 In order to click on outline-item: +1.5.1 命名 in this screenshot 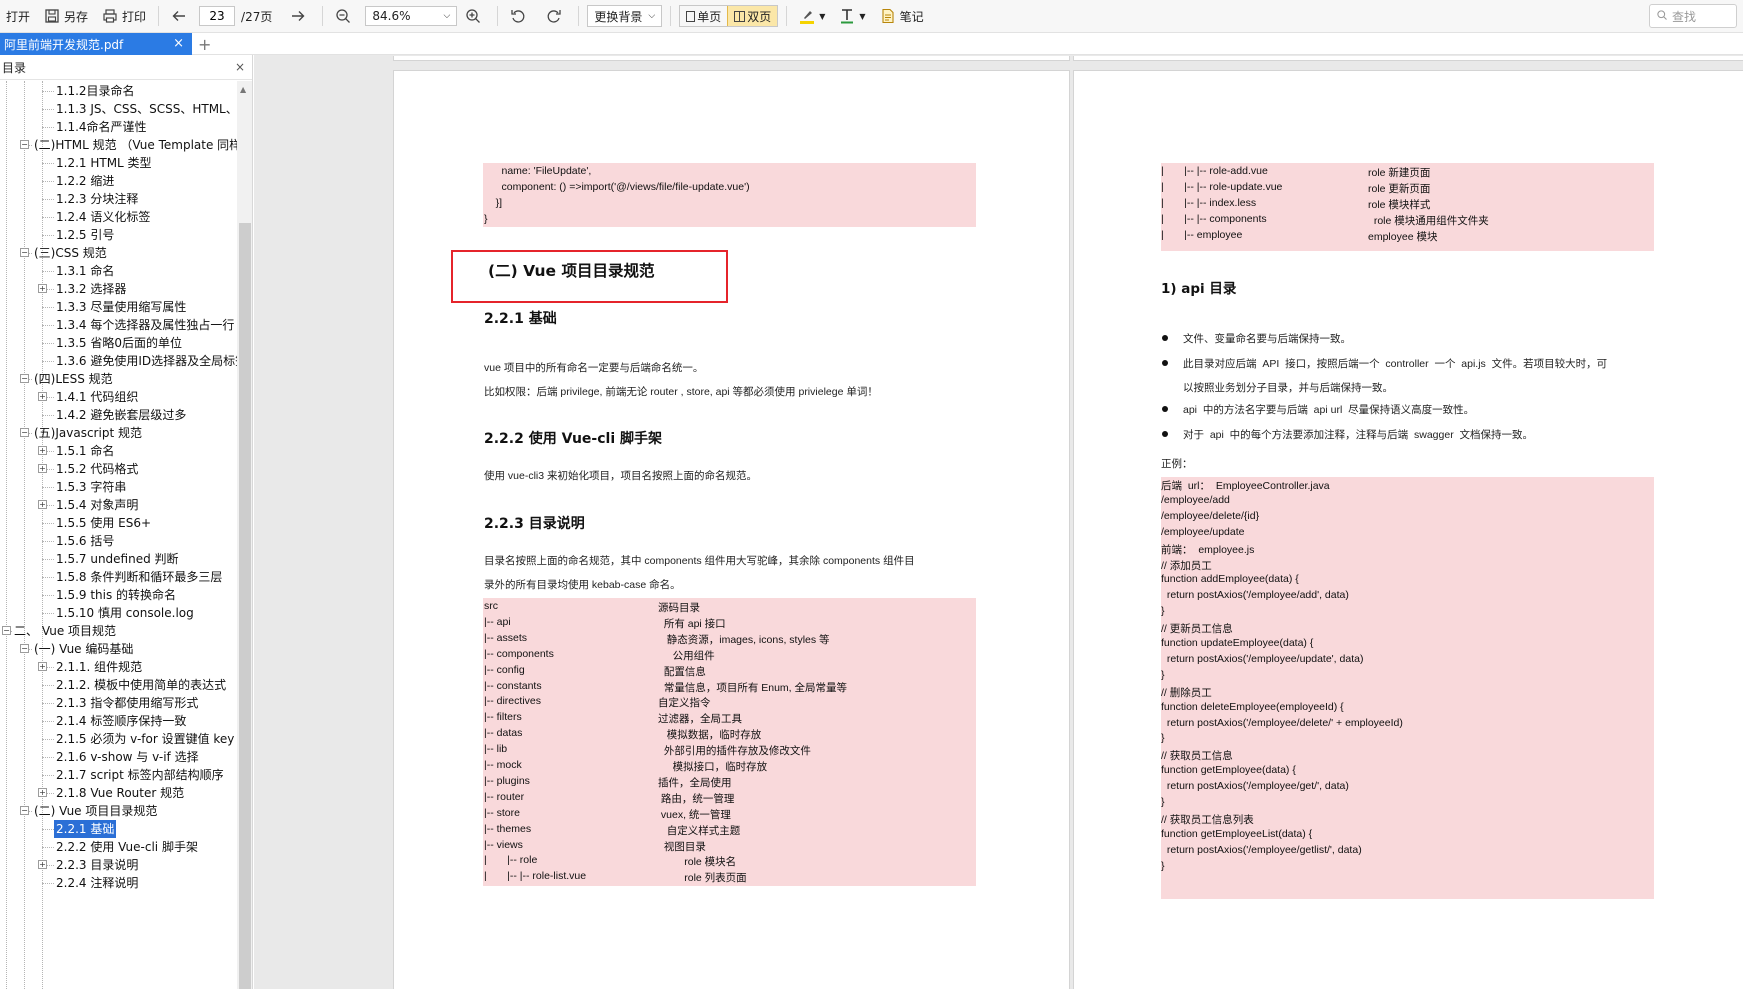, I will do `click(118, 451)`.